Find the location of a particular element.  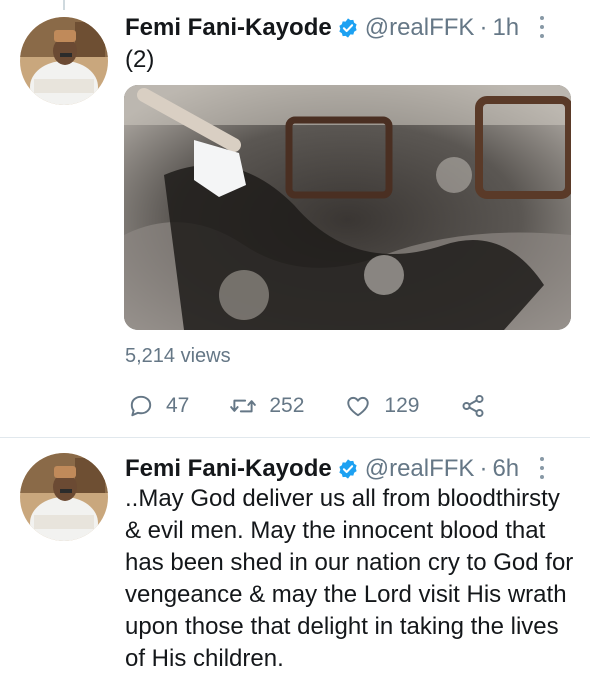

tweet-timestamp: 1h is located at coordinates (505, 28).